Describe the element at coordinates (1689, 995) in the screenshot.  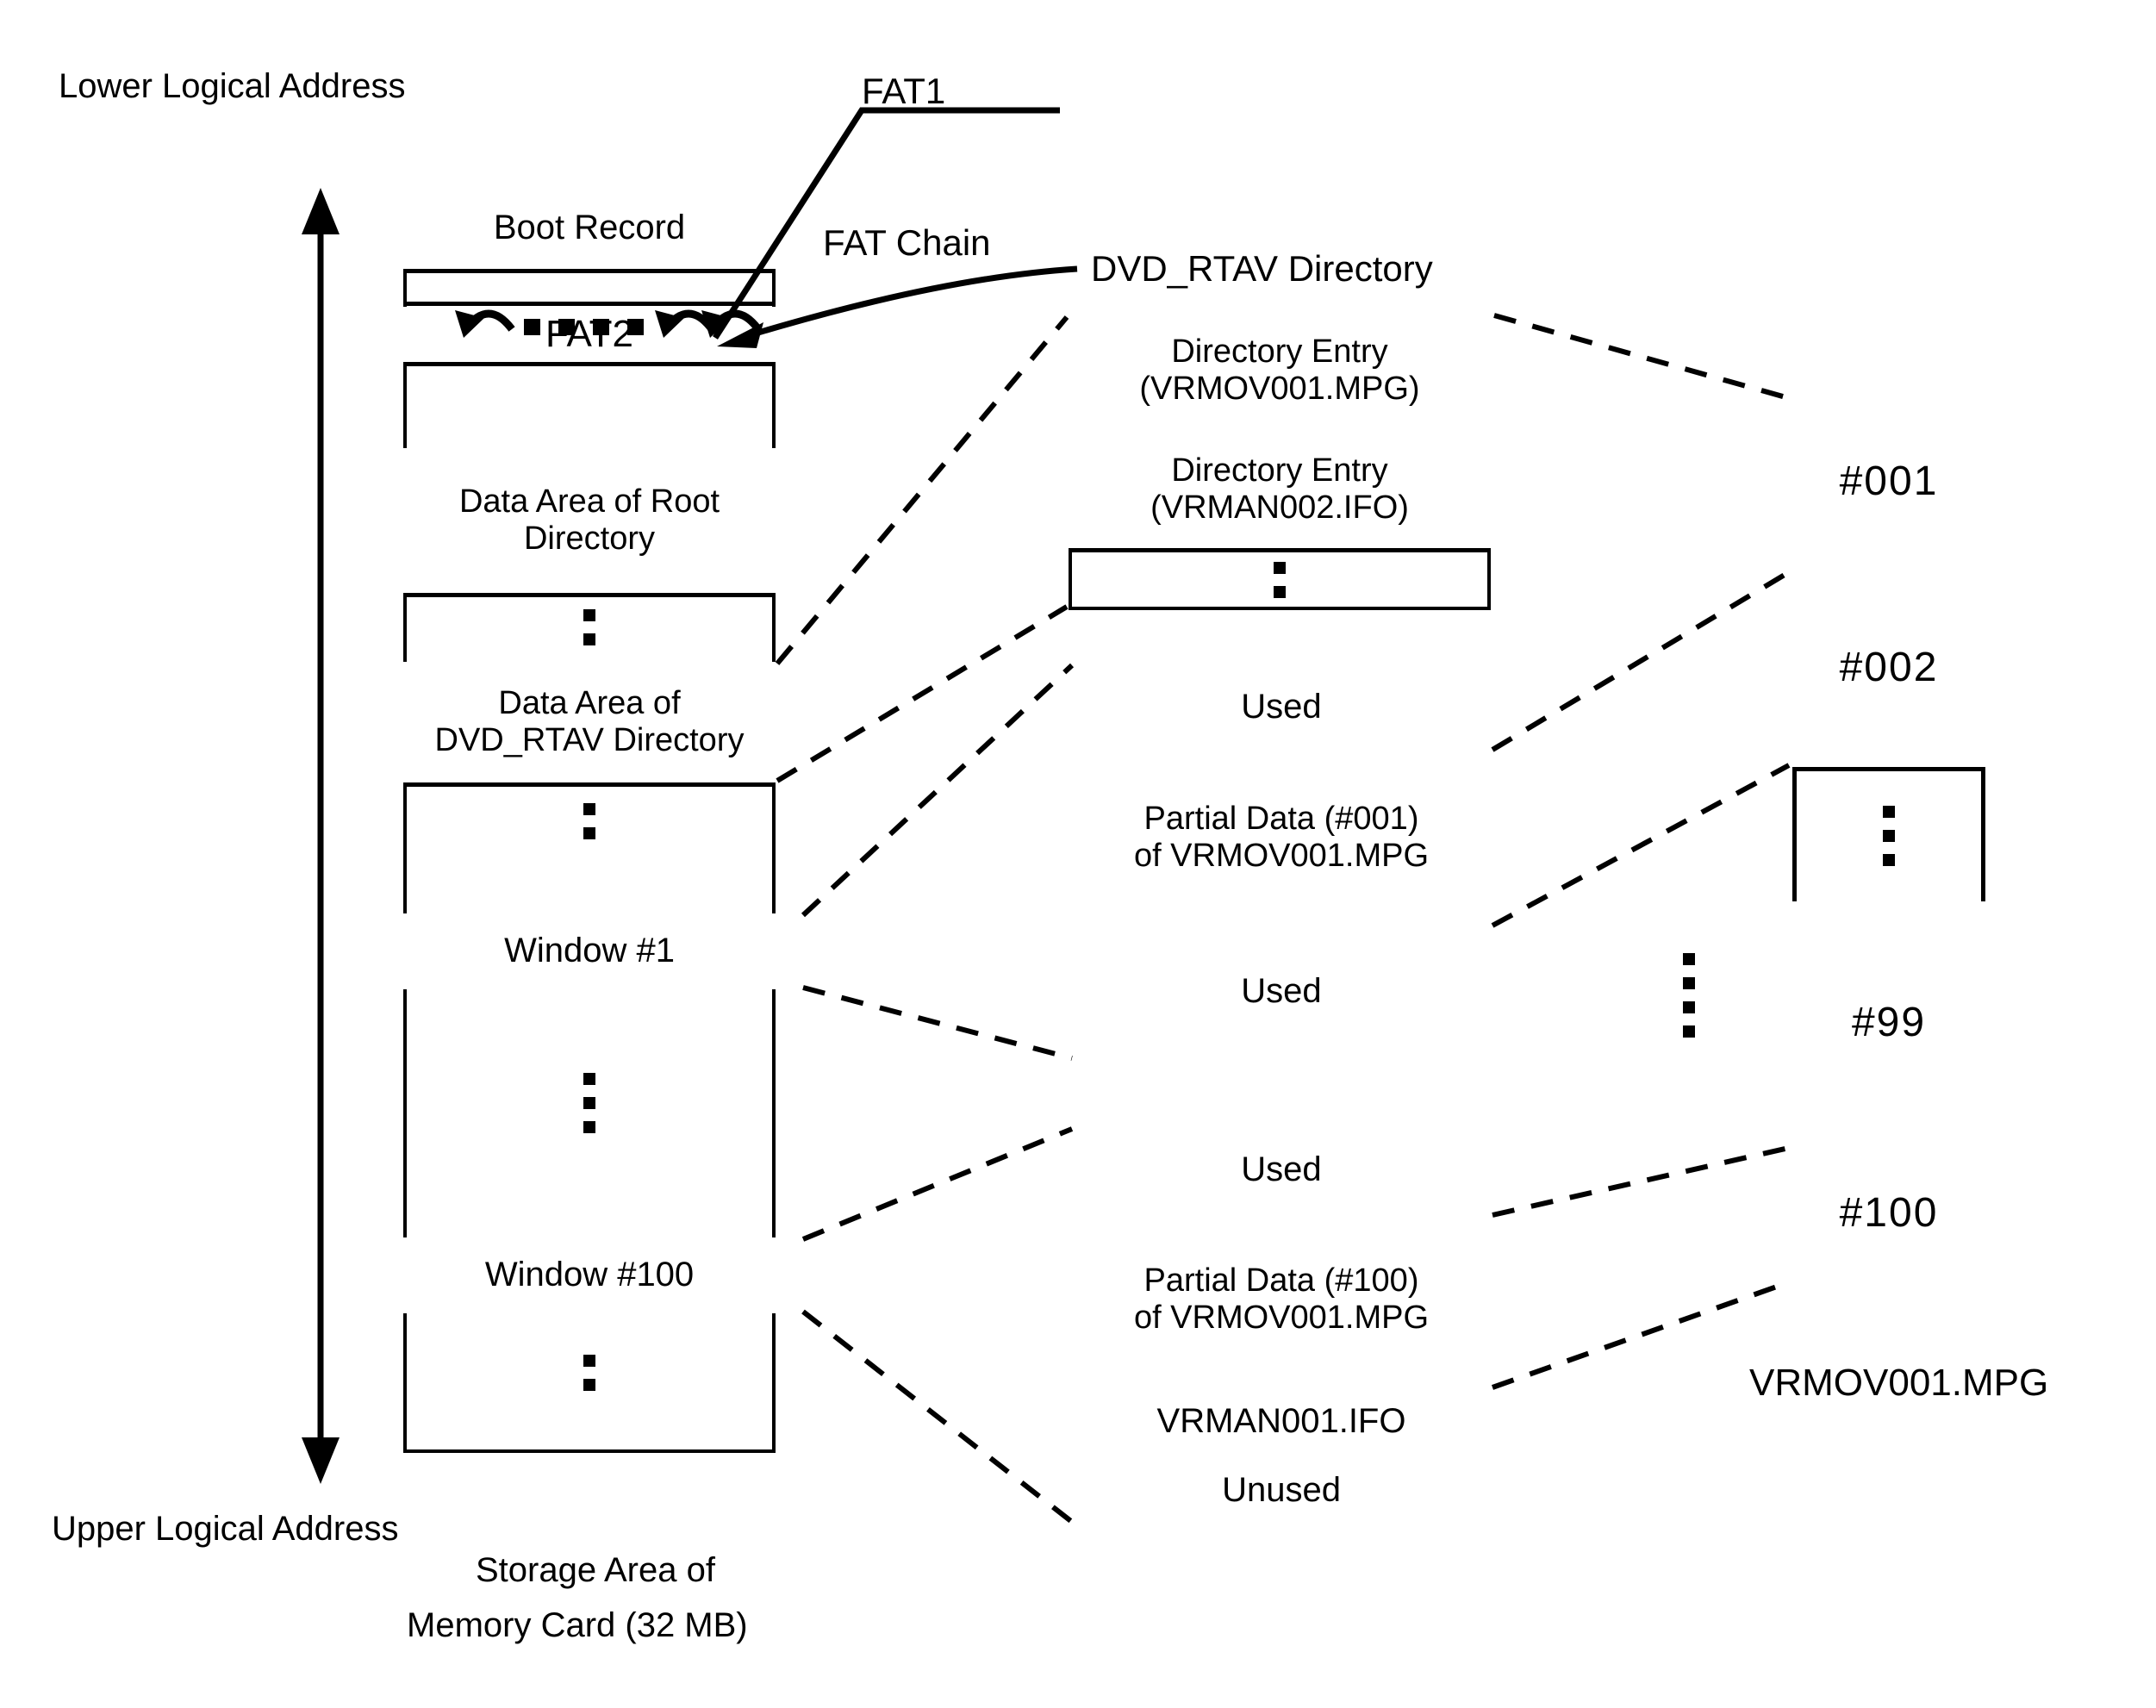
I see `between-boxes-ellipsis` at that location.